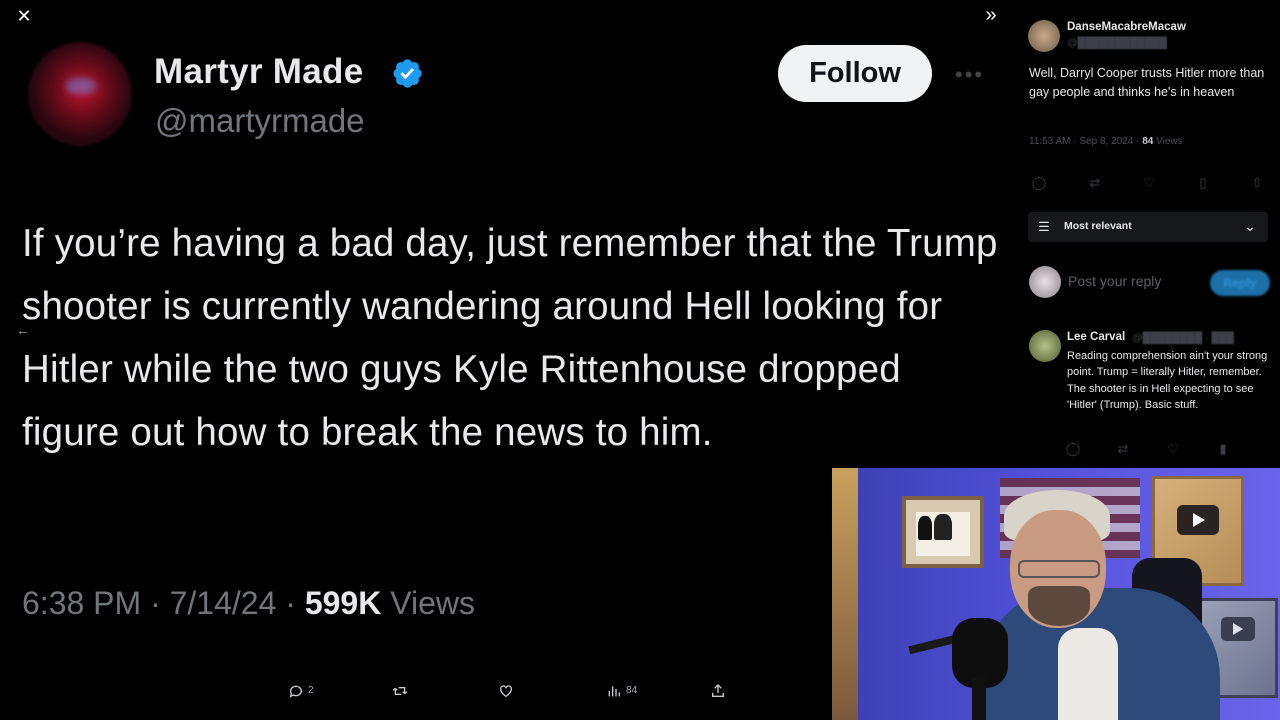 Image resolution: width=1280 pixels, height=720 pixels. I want to click on repost-icon, so click(400, 691).